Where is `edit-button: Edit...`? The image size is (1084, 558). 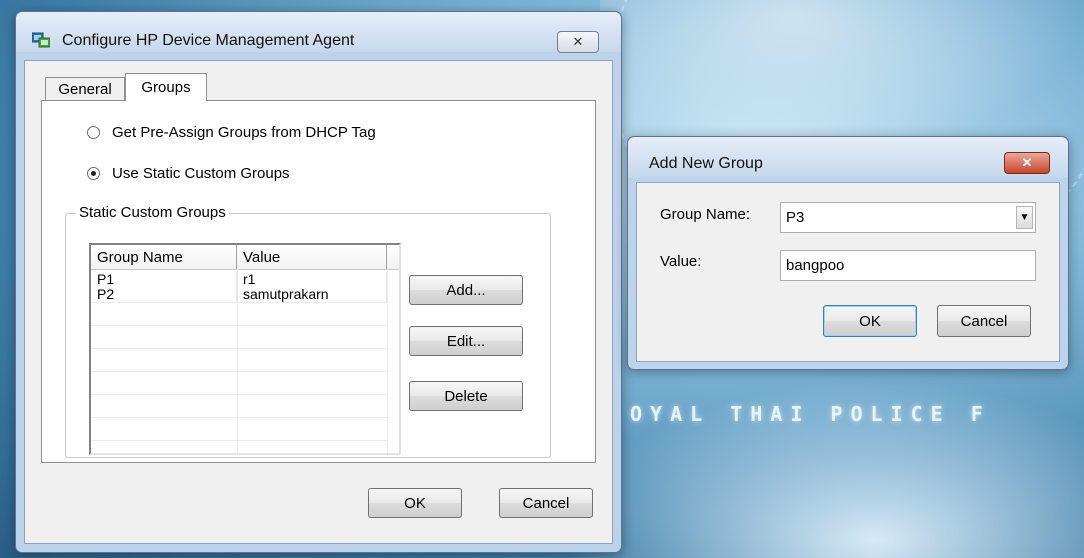
edit-button: Edit... is located at coordinates (466, 341).